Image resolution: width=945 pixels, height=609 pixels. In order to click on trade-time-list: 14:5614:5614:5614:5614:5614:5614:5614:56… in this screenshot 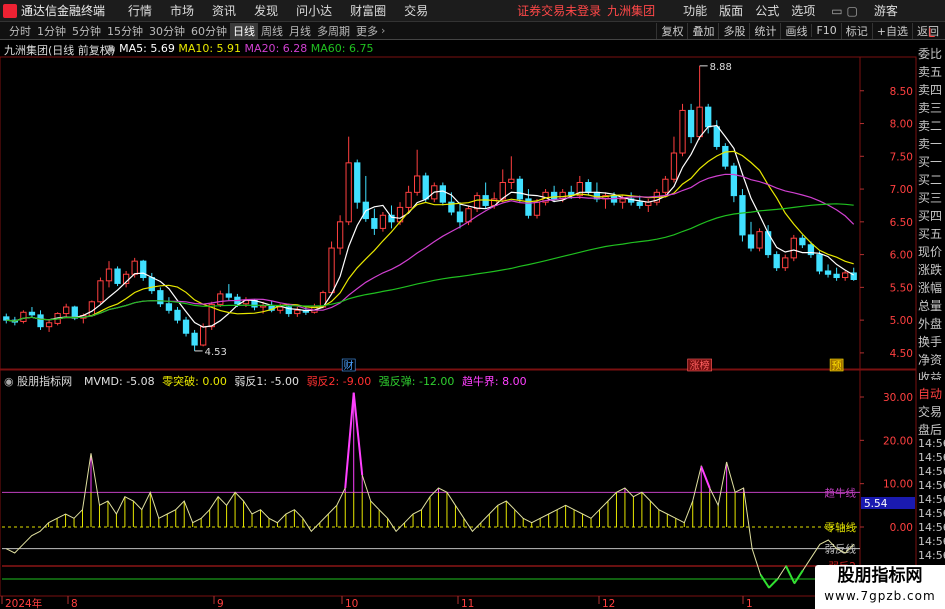, I will do `click(931, 501)`.